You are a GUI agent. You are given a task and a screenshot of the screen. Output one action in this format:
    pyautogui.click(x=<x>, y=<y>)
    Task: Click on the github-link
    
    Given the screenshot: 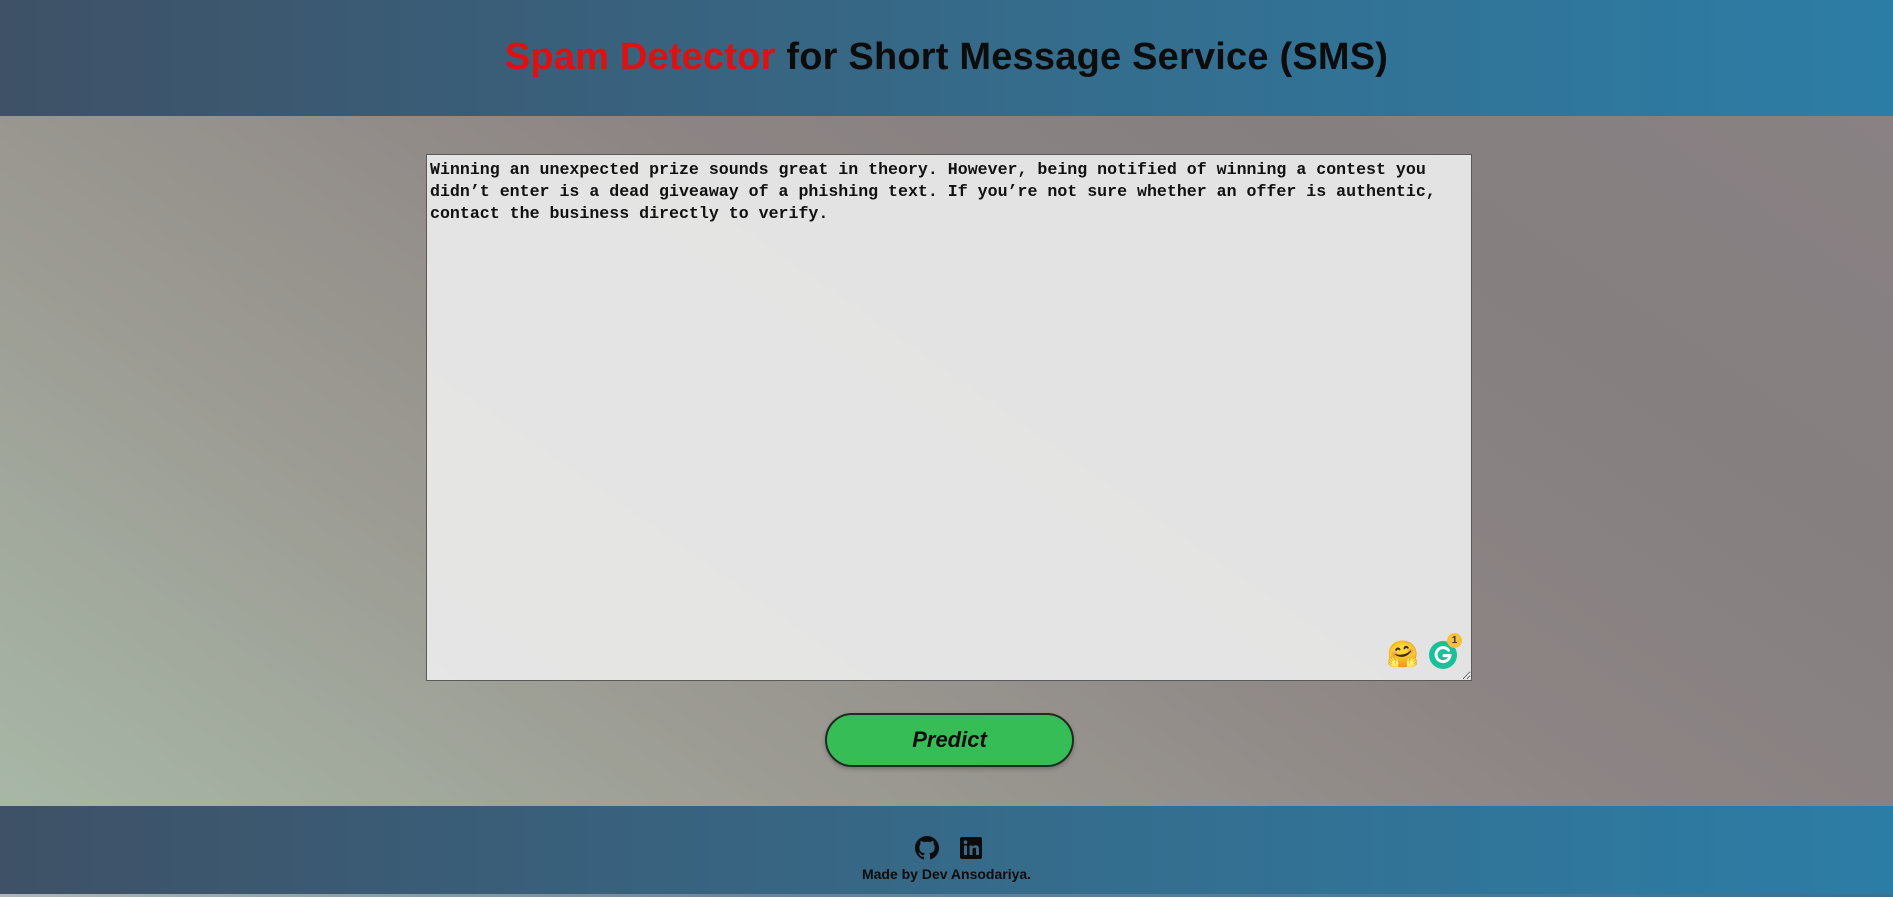 What is the action you would take?
    pyautogui.click(x=926, y=848)
    